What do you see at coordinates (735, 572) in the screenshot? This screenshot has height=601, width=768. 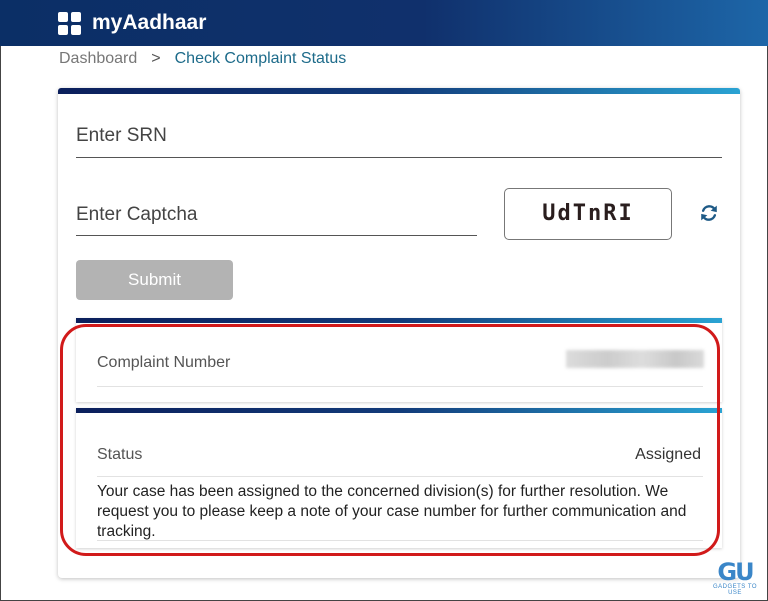 I see `watermark-mark: GU` at bounding box center [735, 572].